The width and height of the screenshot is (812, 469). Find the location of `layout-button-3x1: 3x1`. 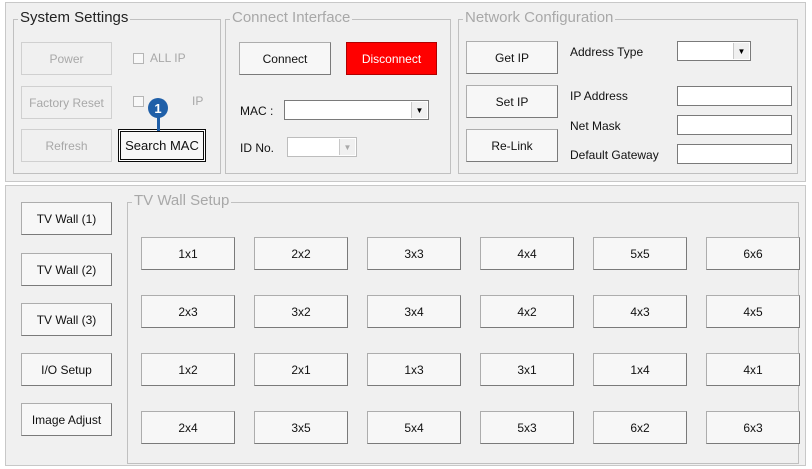

layout-button-3x1: 3x1 is located at coordinates (527, 369).